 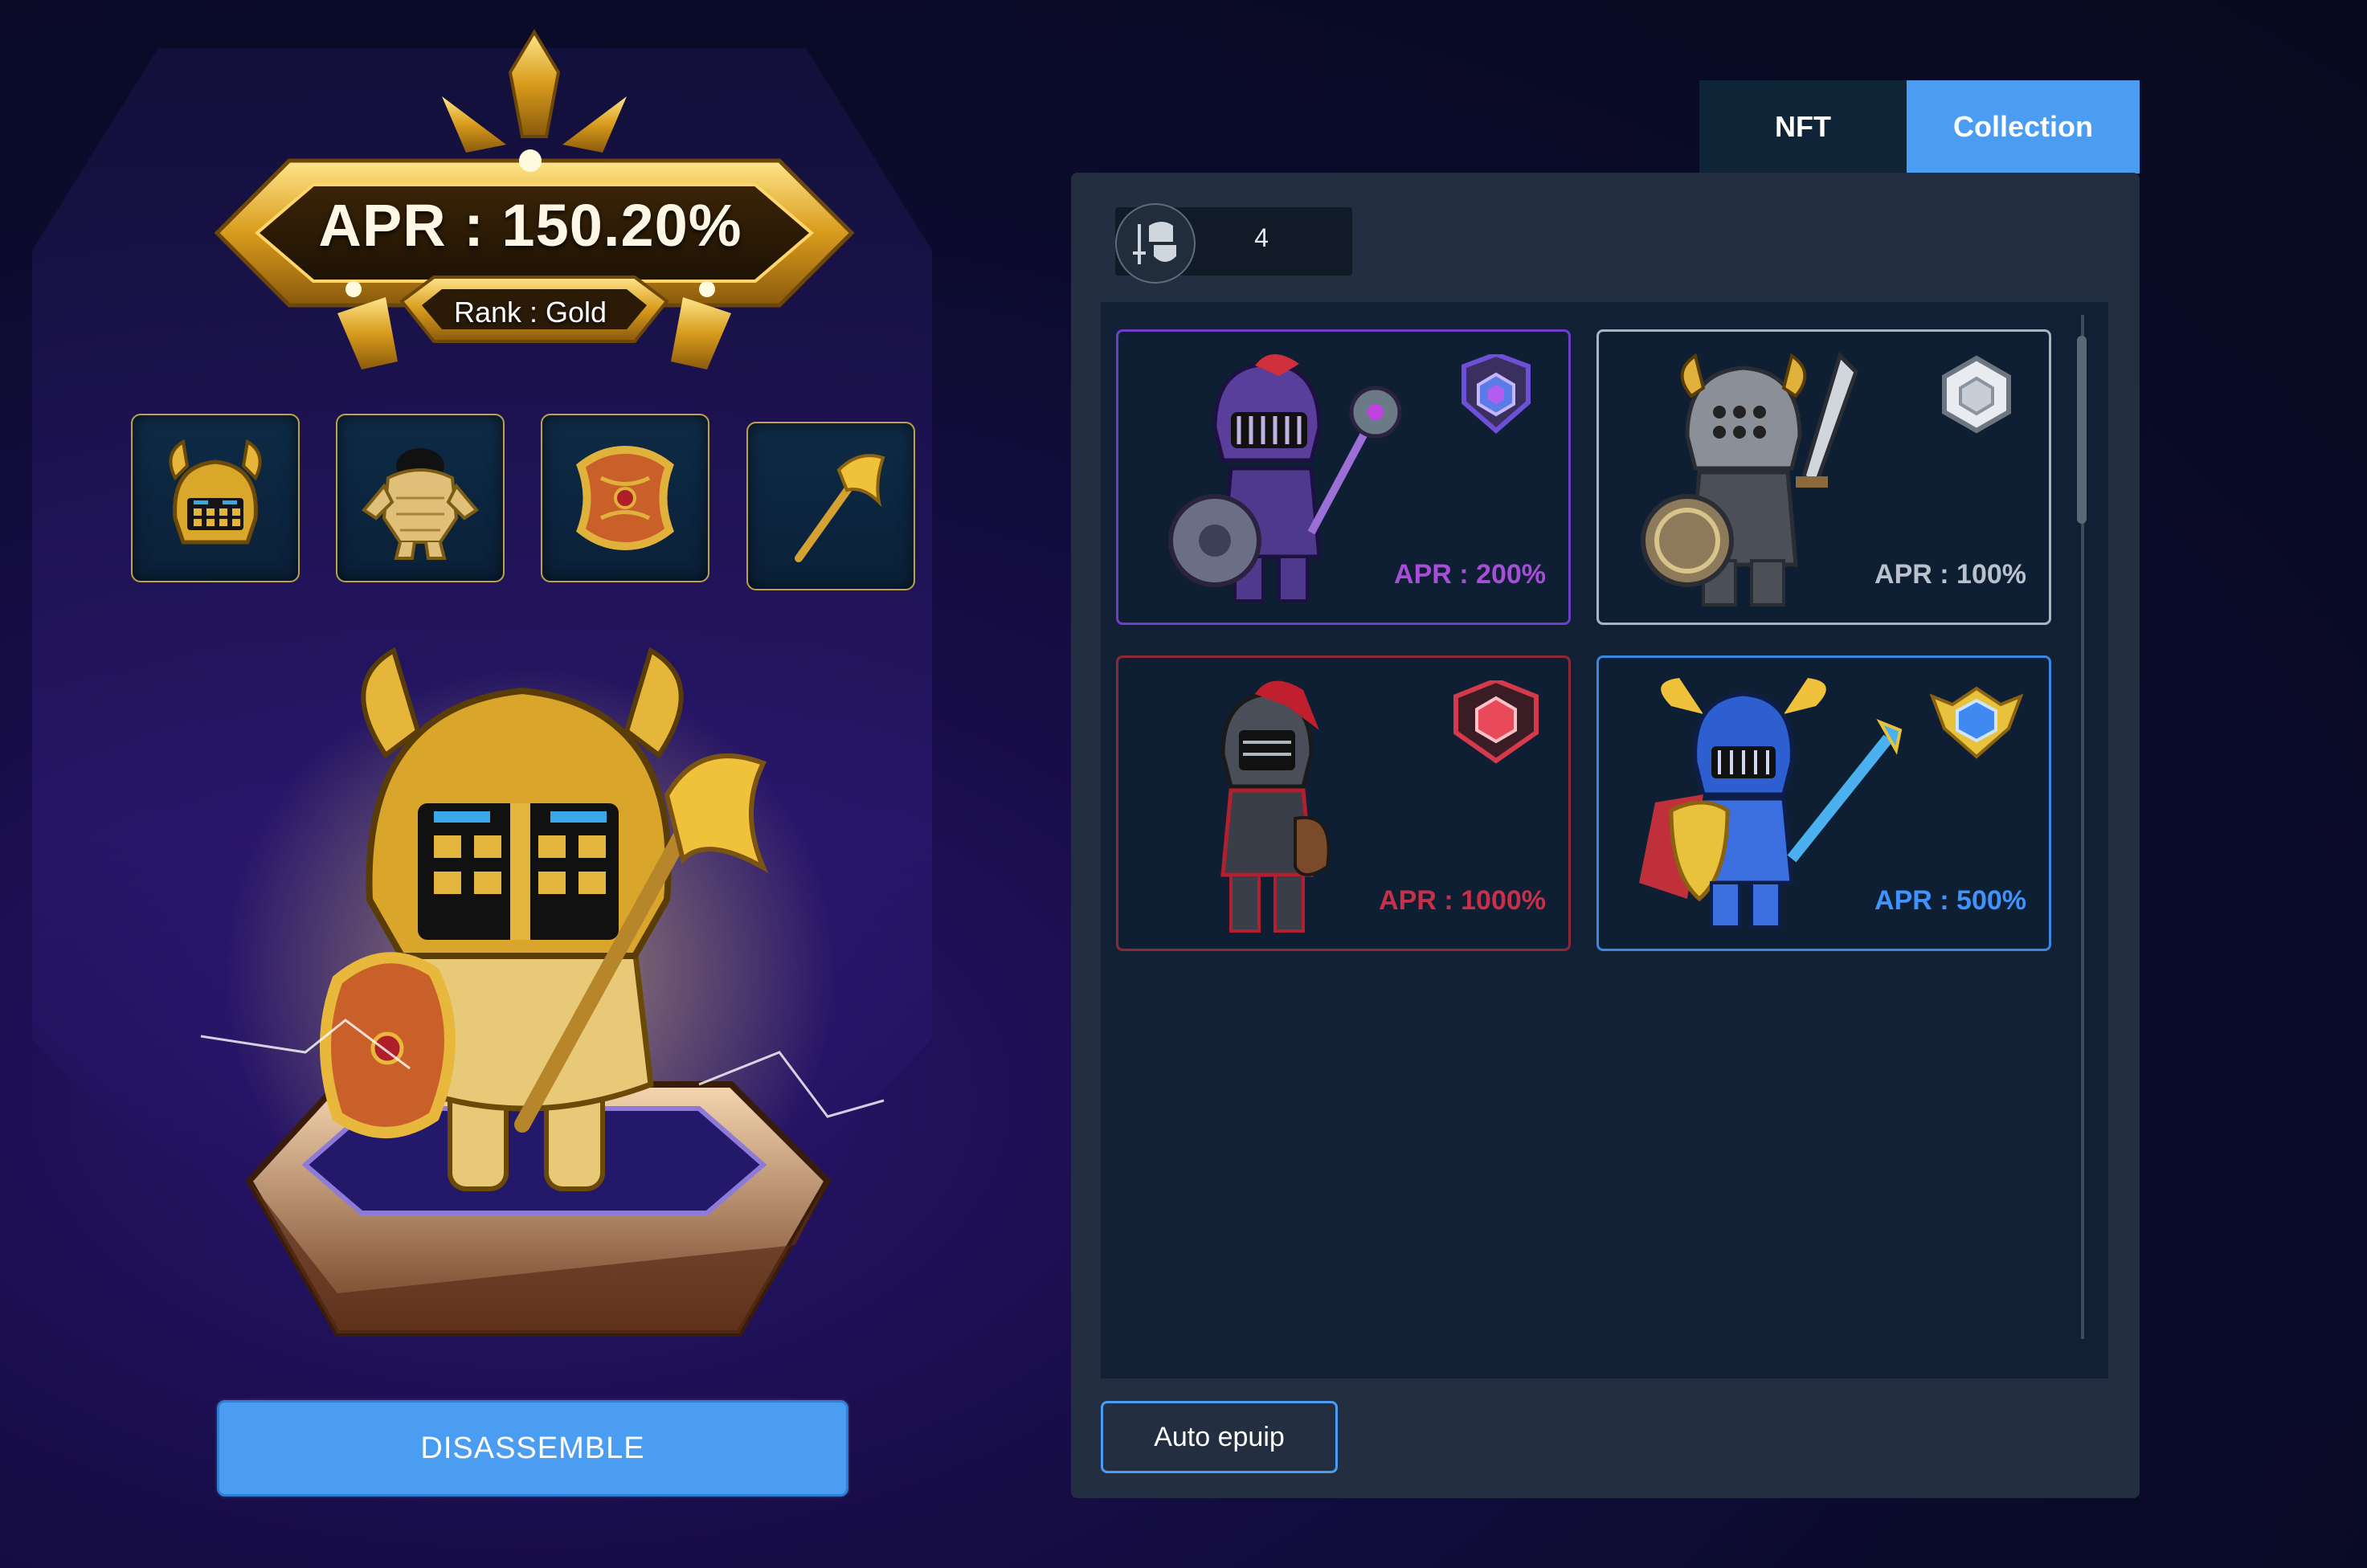 I want to click on equipment-slot-helmet, so click(x=215, y=498).